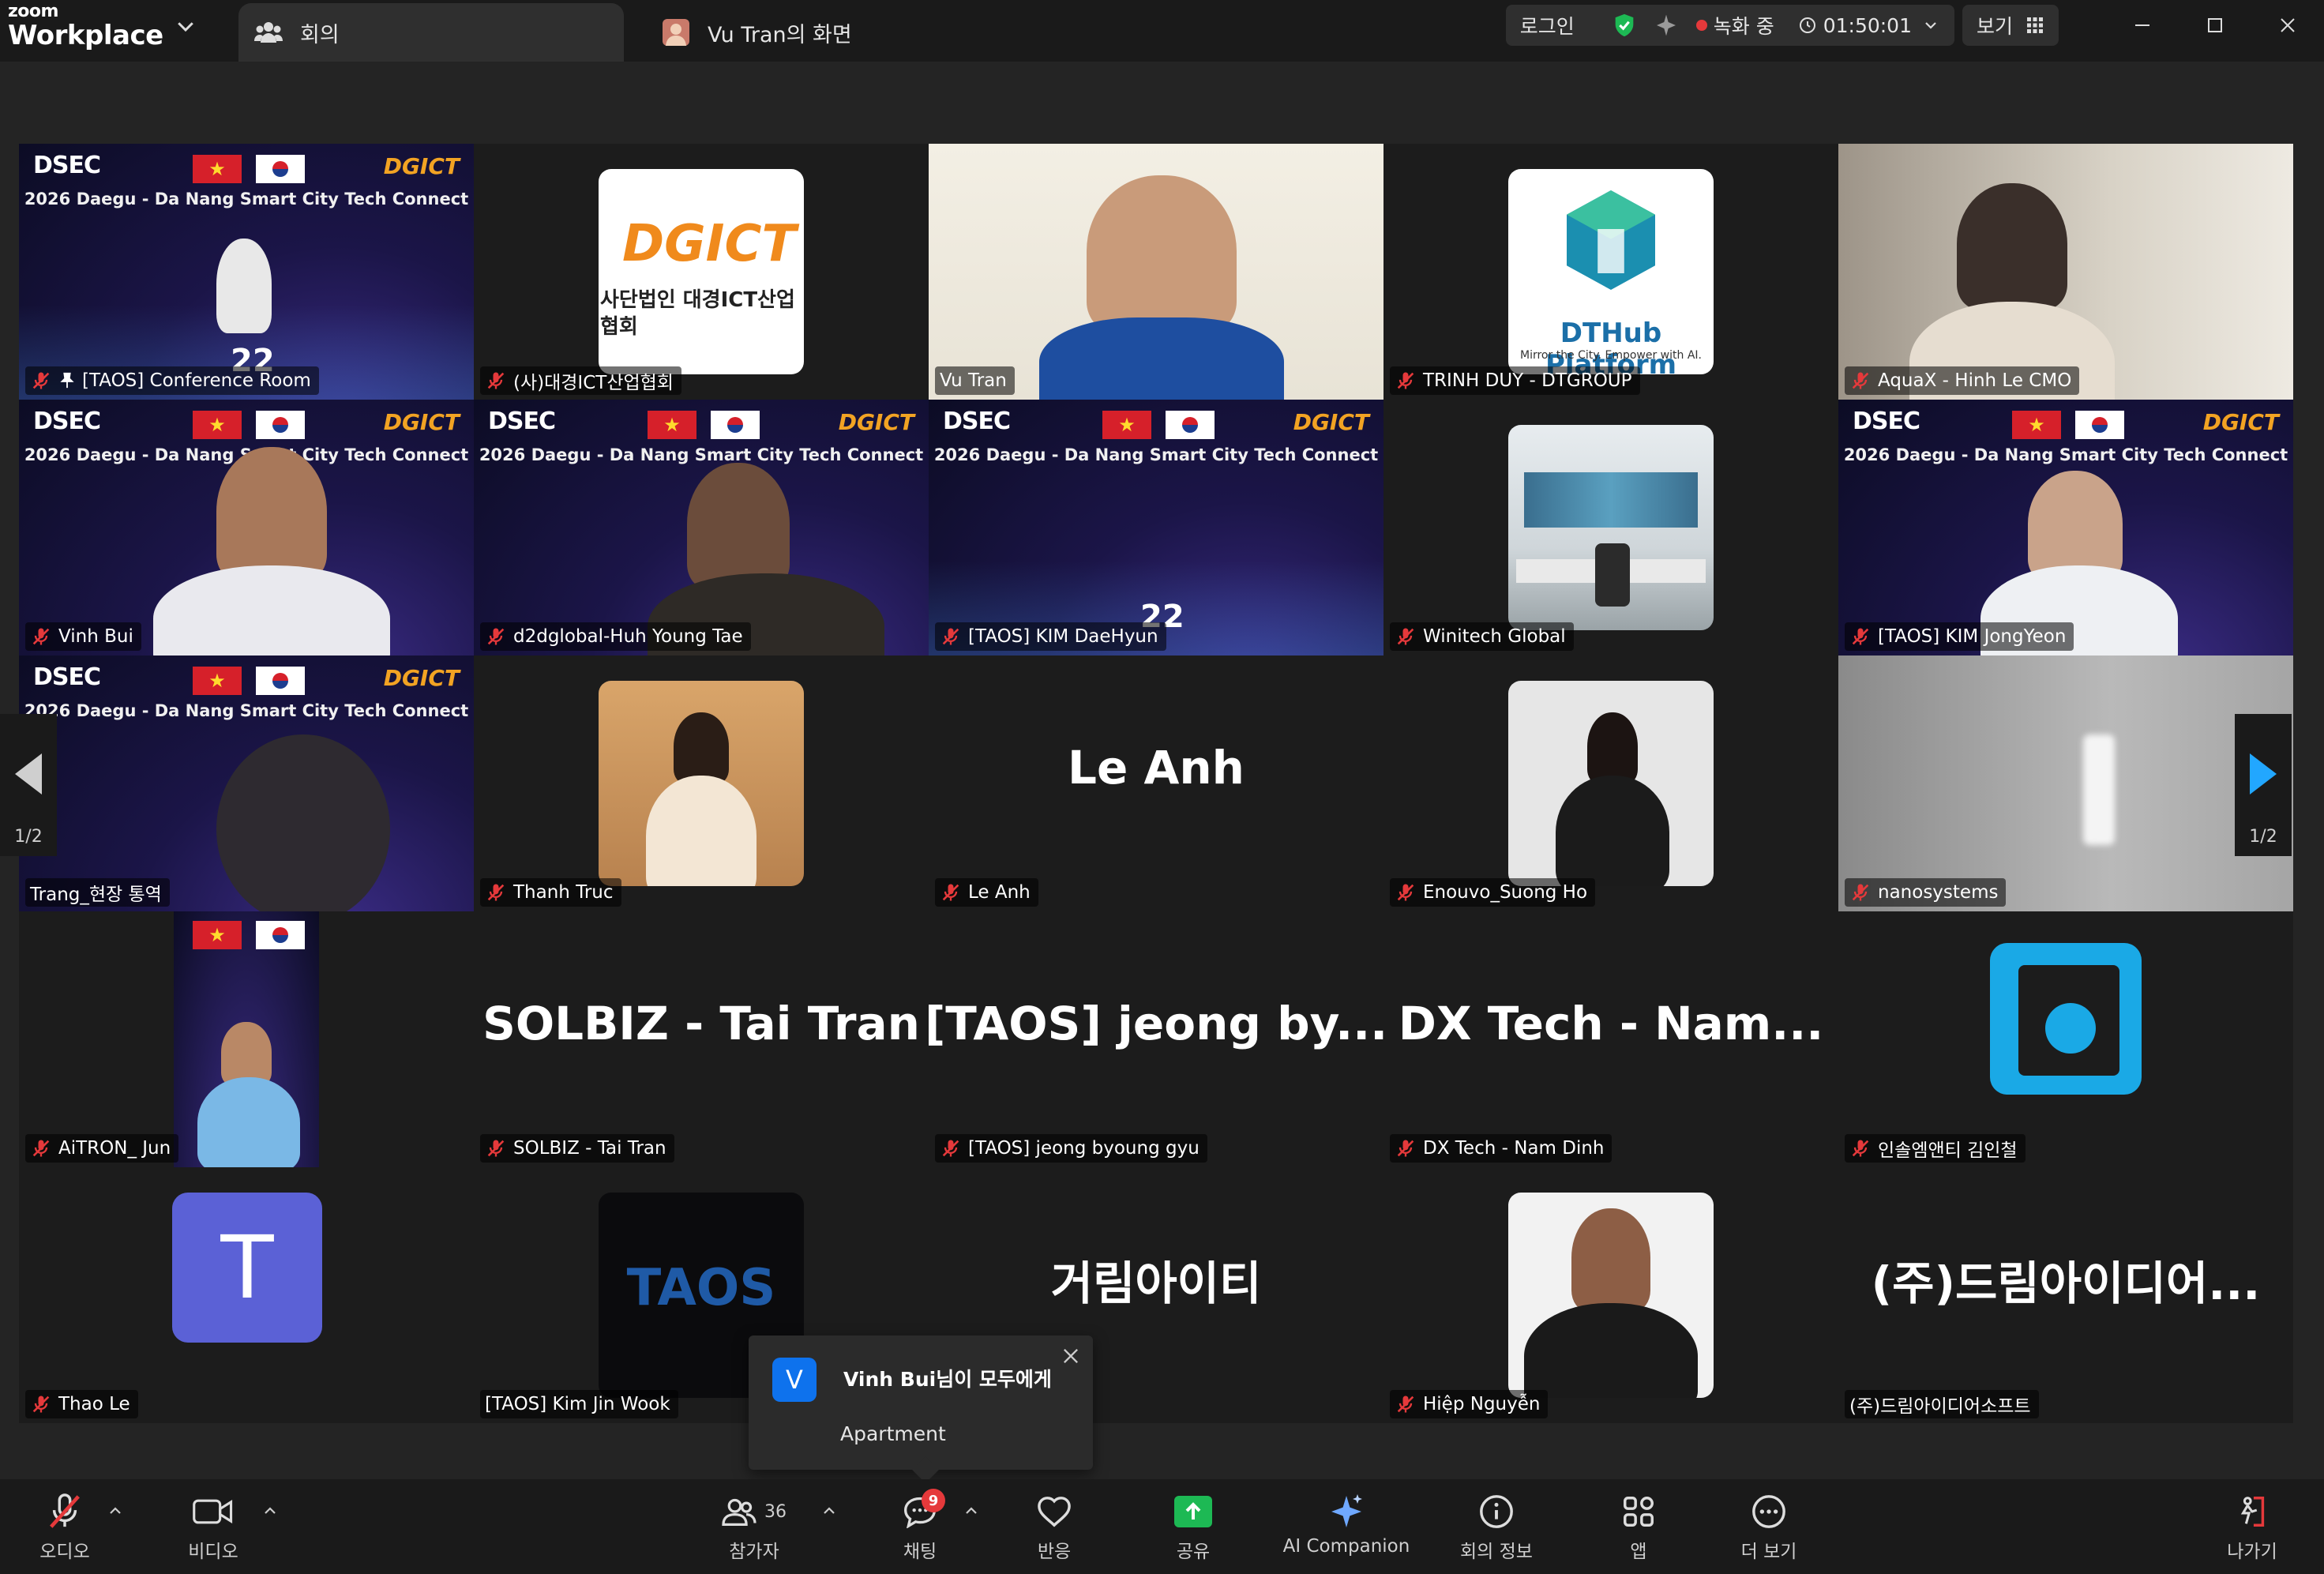 This screenshot has height=1574, width=2324. What do you see at coordinates (115, 1510) in the screenshot?
I see `audio-options-chevron-icon` at bounding box center [115, 1510].